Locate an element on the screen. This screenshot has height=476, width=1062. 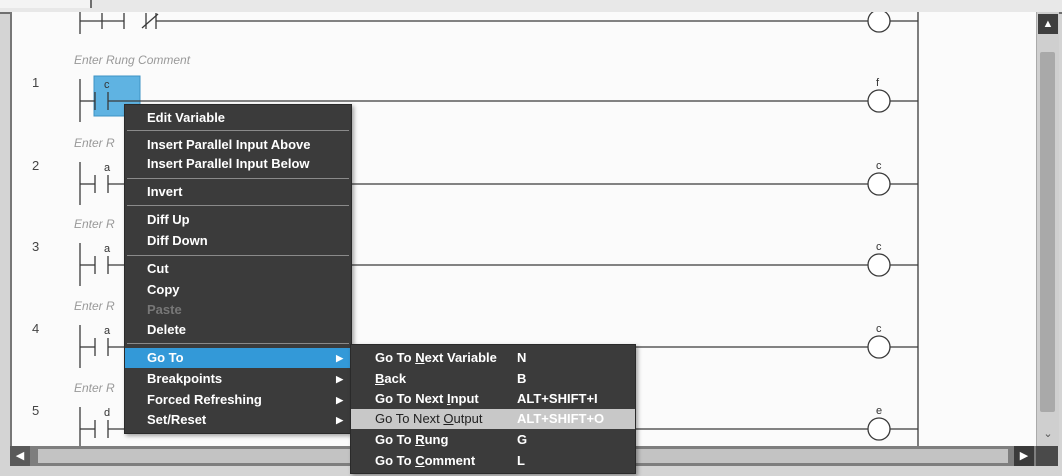
menu-item-insert-parallel-above: Insert Parallel Input Above is located at coordinates (238, 145).